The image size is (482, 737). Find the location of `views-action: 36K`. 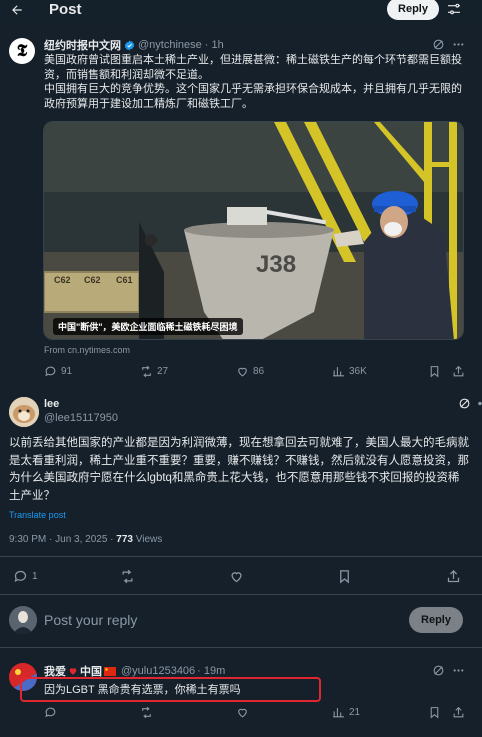

views-action: 36K is located at coordinates (349, 371).